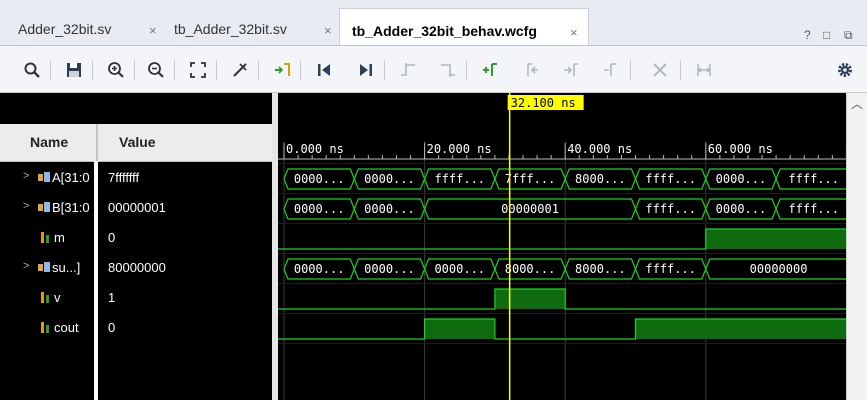 Image resolution: width=867 pixels, height=400 pixels. Describe the element at coordinates (71, 207) in the screenshot. I see `signal-name: B[31:0` at that location.